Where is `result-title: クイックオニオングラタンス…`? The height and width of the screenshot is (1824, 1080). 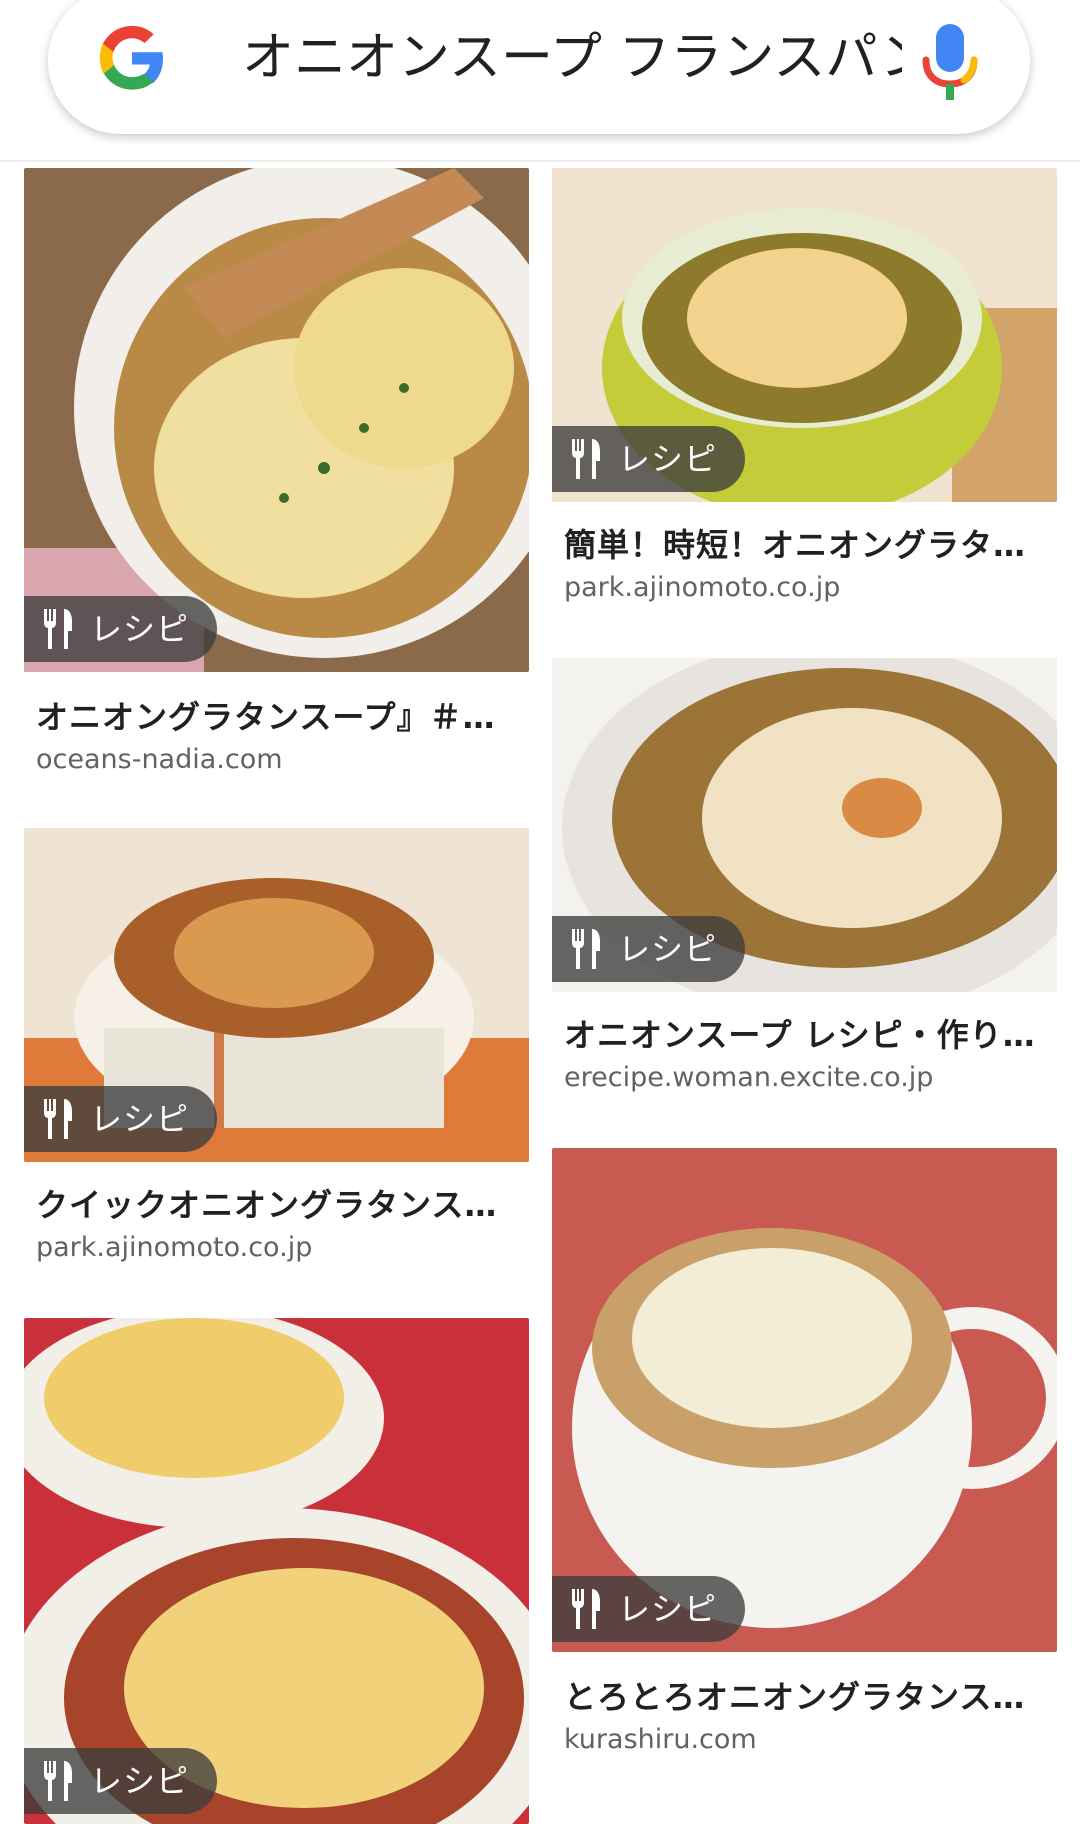 result-title: クイックオニオングラタンス… is located at coordinates (276, 1203).